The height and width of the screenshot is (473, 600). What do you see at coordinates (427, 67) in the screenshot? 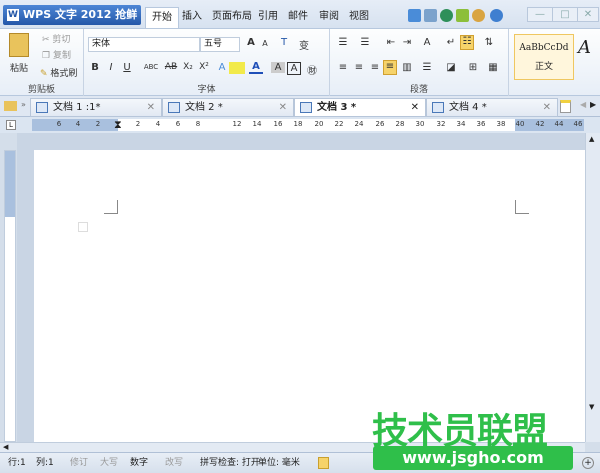
I see `line-spacing-icon: ☰` at bounding box center [427, 67].